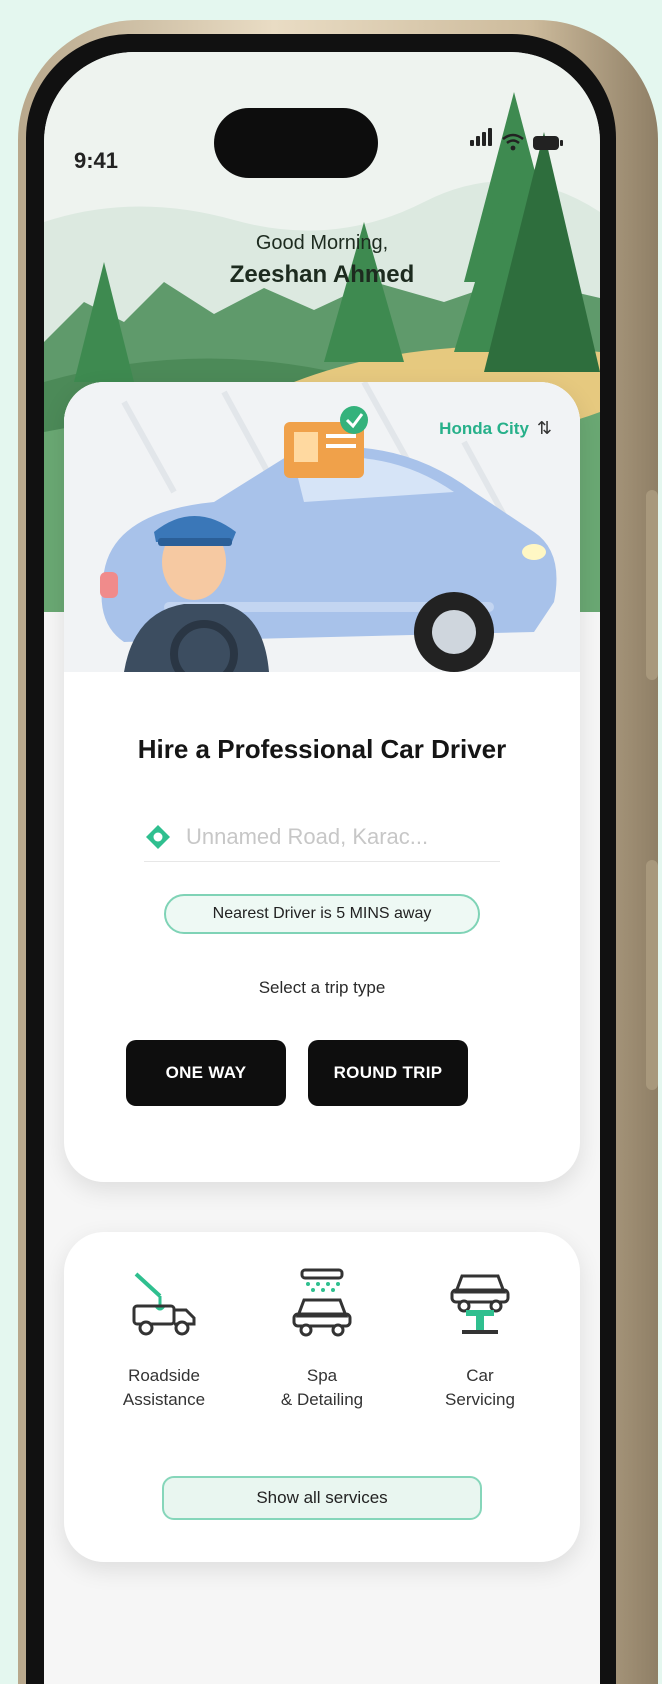  I want to click on nearest-driver-badge: Nearest Driver is 5 MINS away, so click(322, 914).